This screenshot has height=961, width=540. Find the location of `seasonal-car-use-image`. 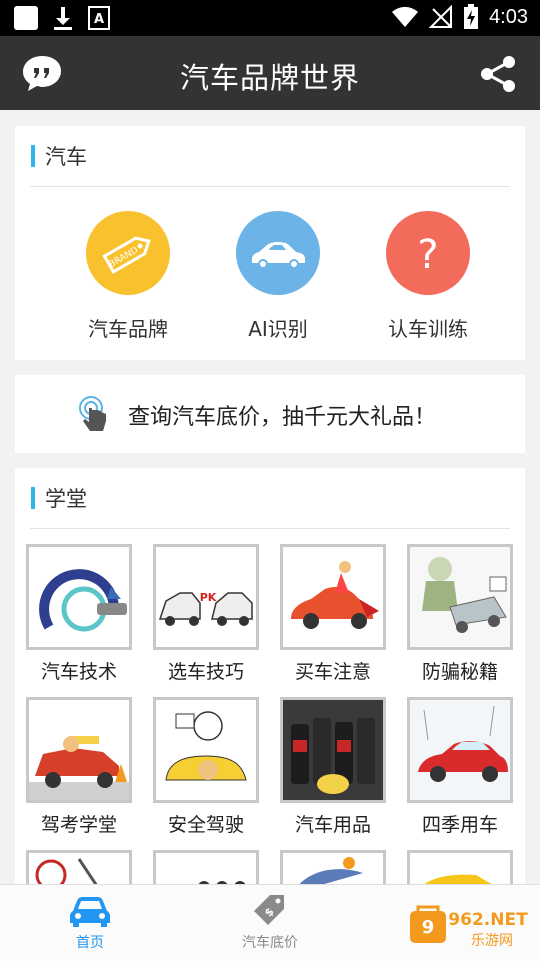

seasonal-car-use-image is located at coordinates (460, 750).